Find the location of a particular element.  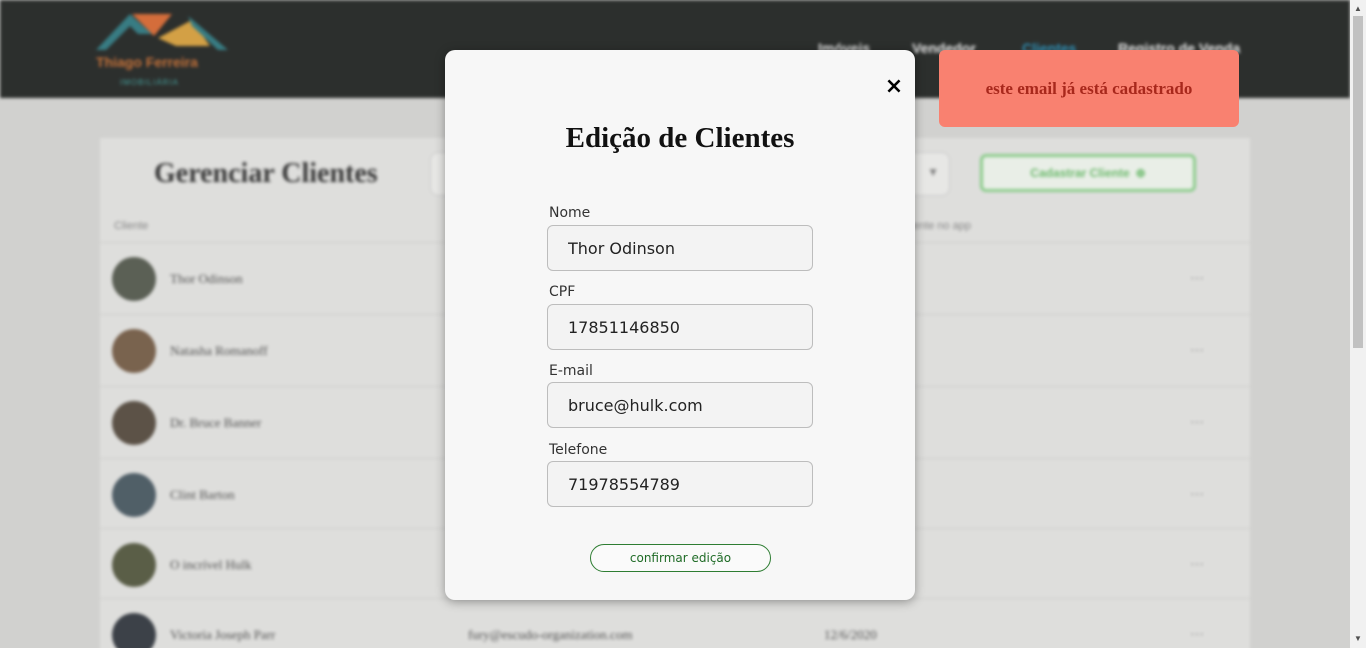

error-toast: este email já está cadastrado is located at coordinates (1089, 88).